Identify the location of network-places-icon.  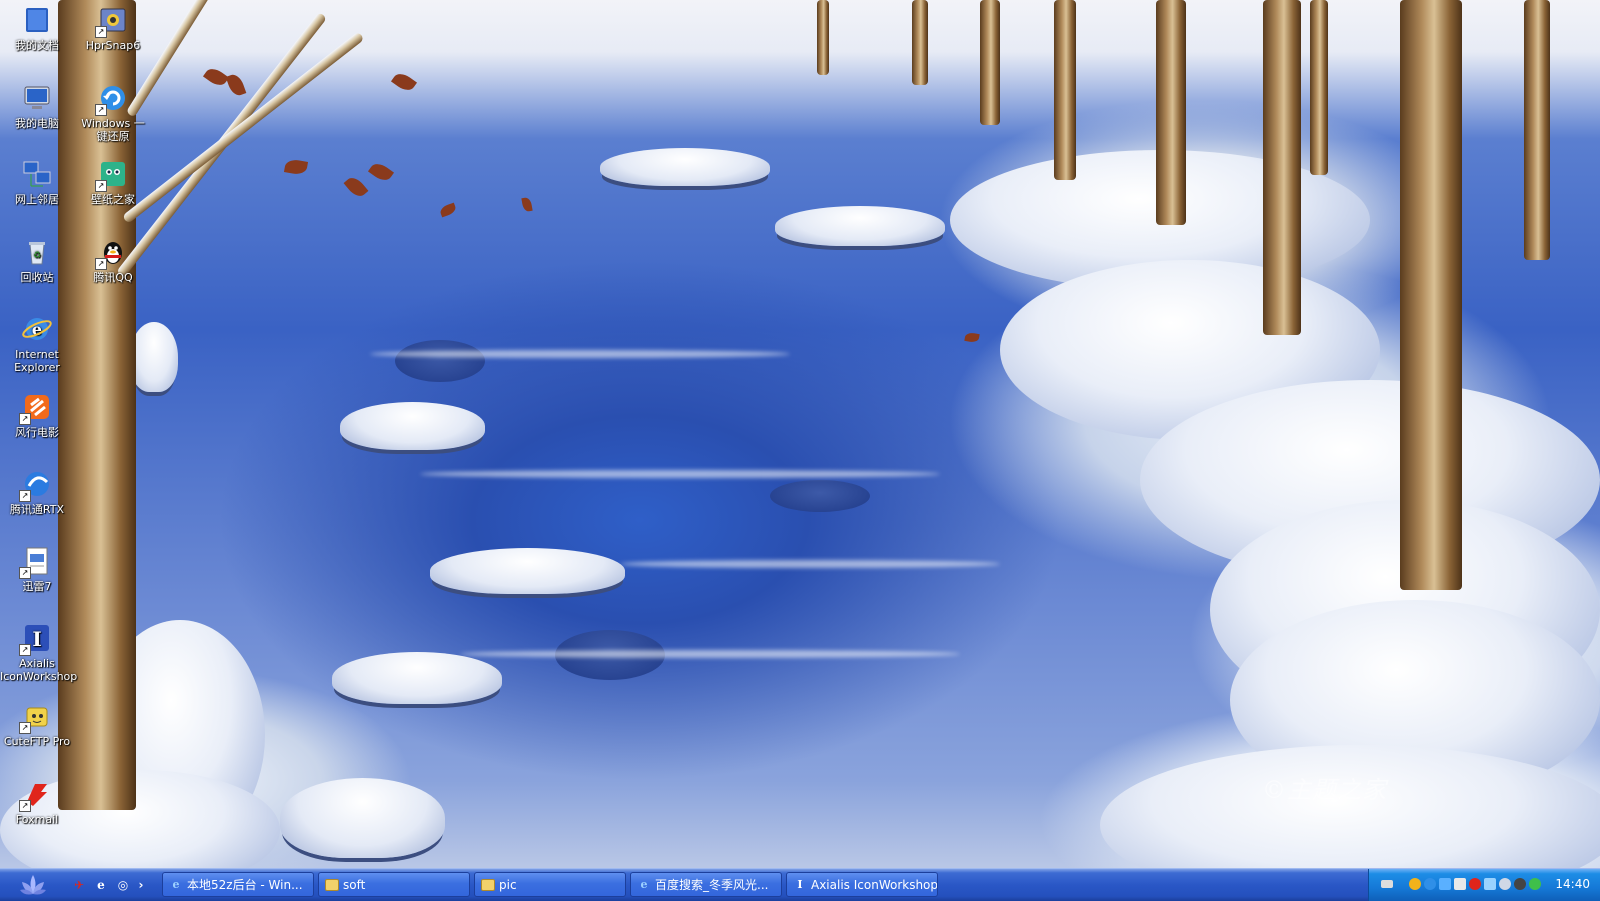
(37, 174).